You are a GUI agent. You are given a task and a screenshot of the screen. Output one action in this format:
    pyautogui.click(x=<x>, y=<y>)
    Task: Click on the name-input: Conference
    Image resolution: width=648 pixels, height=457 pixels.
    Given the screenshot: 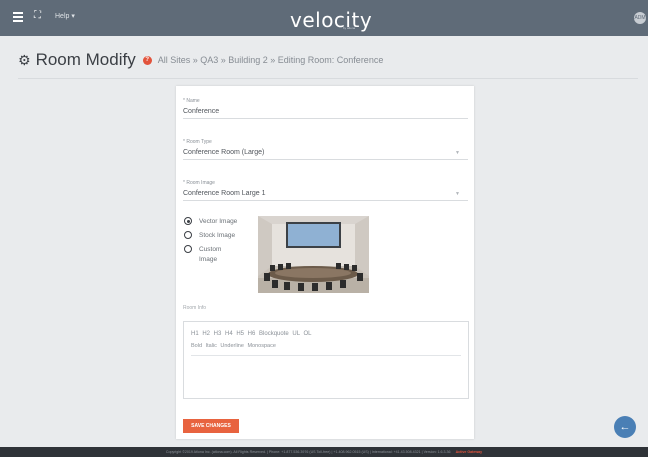 What is the action you would take?
    pyautogui.click(x=325, y=113)
    